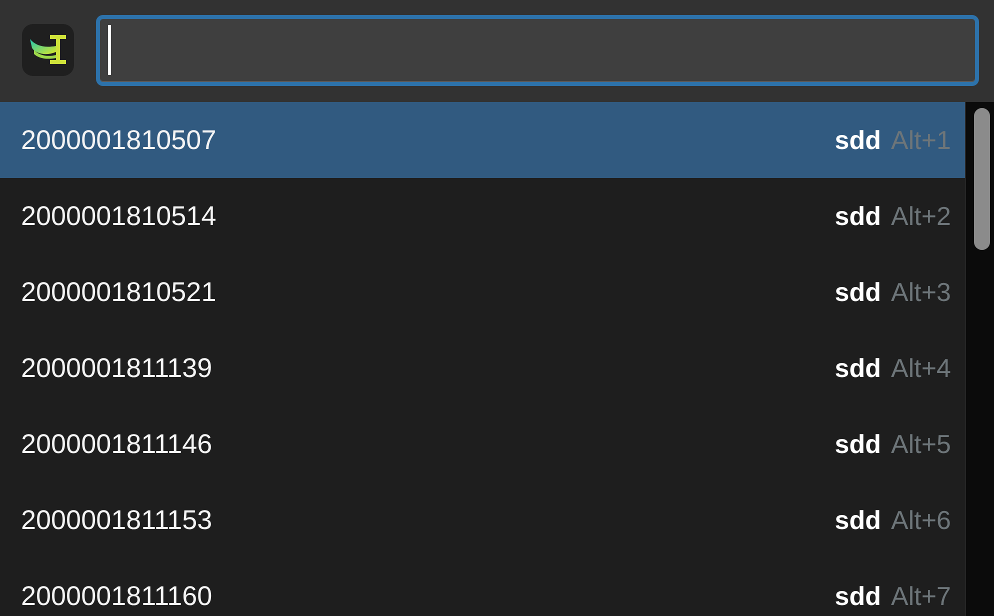  Describe the element at coordinates (48, 50) in the screenshot. I see `app-icon` at that location.